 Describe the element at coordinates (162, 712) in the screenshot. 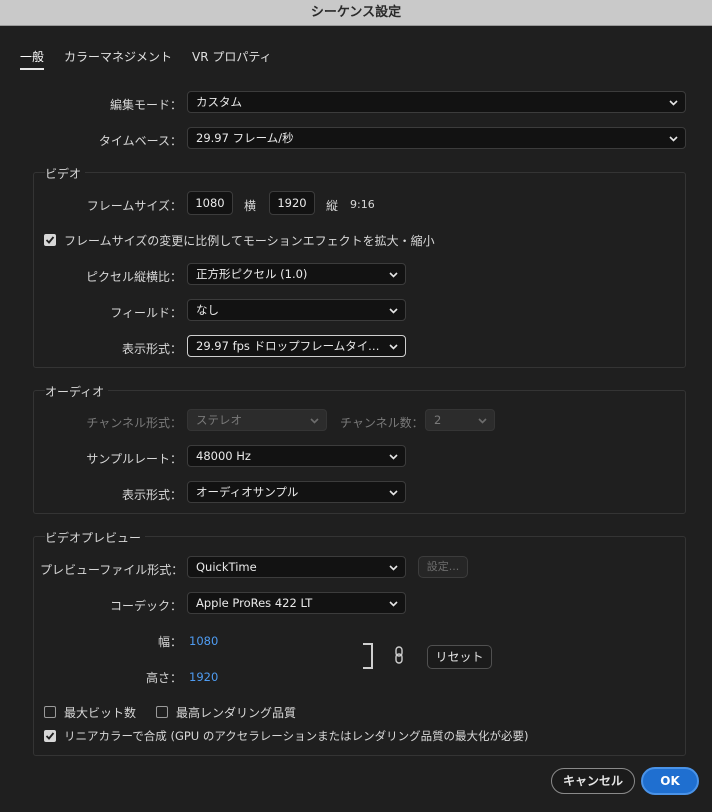

I see `max-render-quality-checkbox` at that location.